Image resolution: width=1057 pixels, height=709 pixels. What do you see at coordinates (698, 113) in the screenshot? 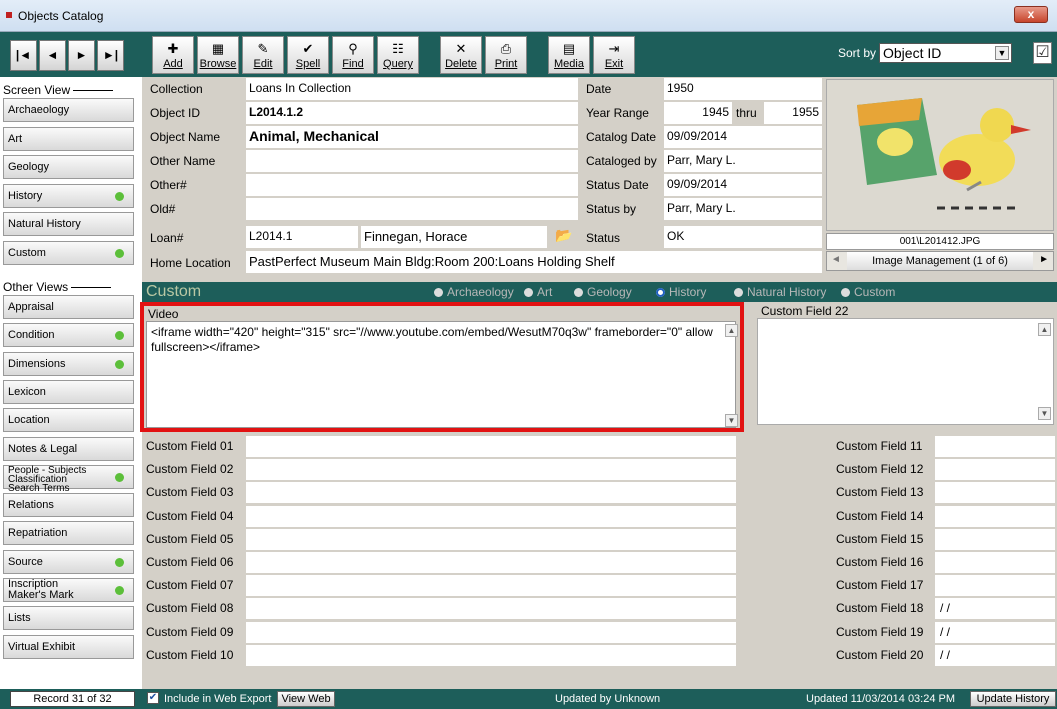
I see `year-from-field: 1945` at bounding box center [698, 113].